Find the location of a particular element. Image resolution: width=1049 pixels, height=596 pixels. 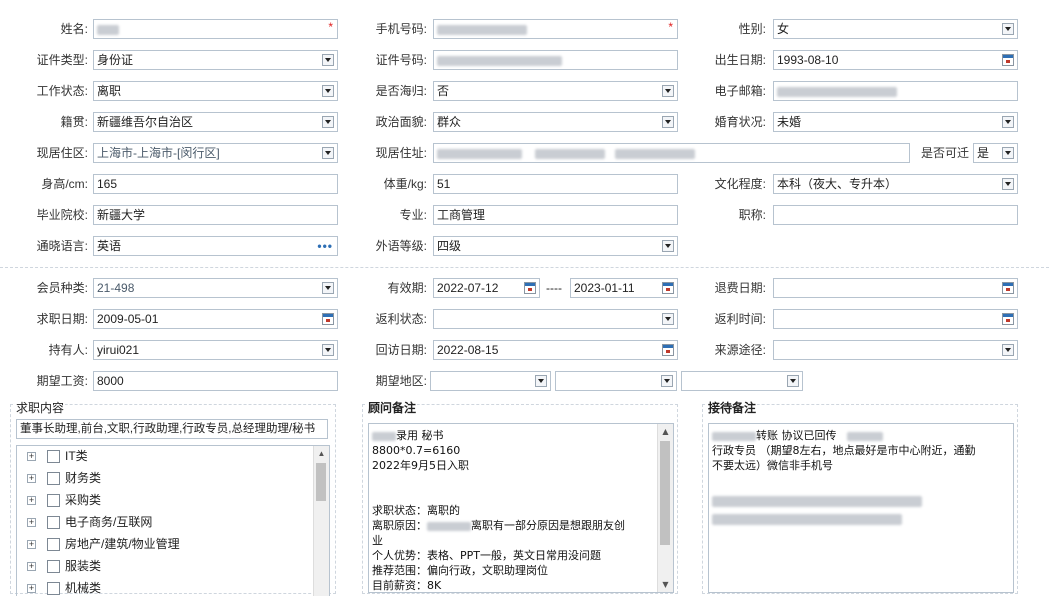

marital-select: 未婚 is located at coordinates (895, 122).